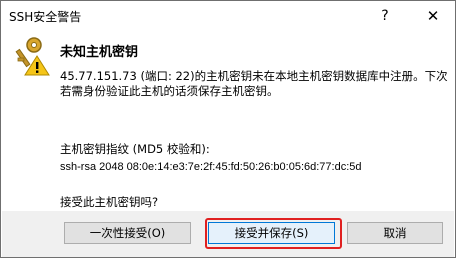 This screenshot has width=456, height=258. I want to click on highlight-box, so click(273, 233).